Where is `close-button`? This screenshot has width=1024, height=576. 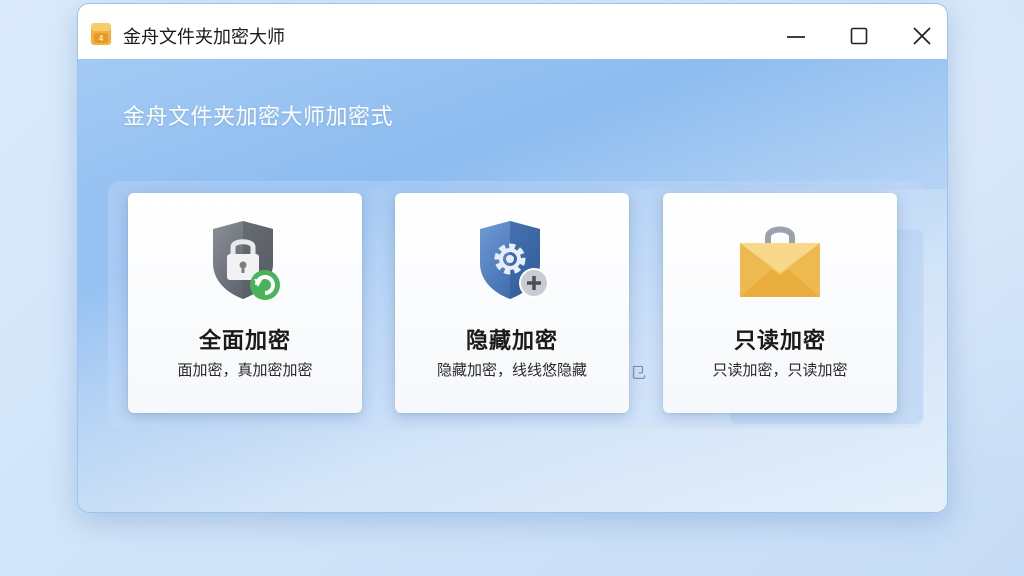 close-button is located at coordinates (922, 36).